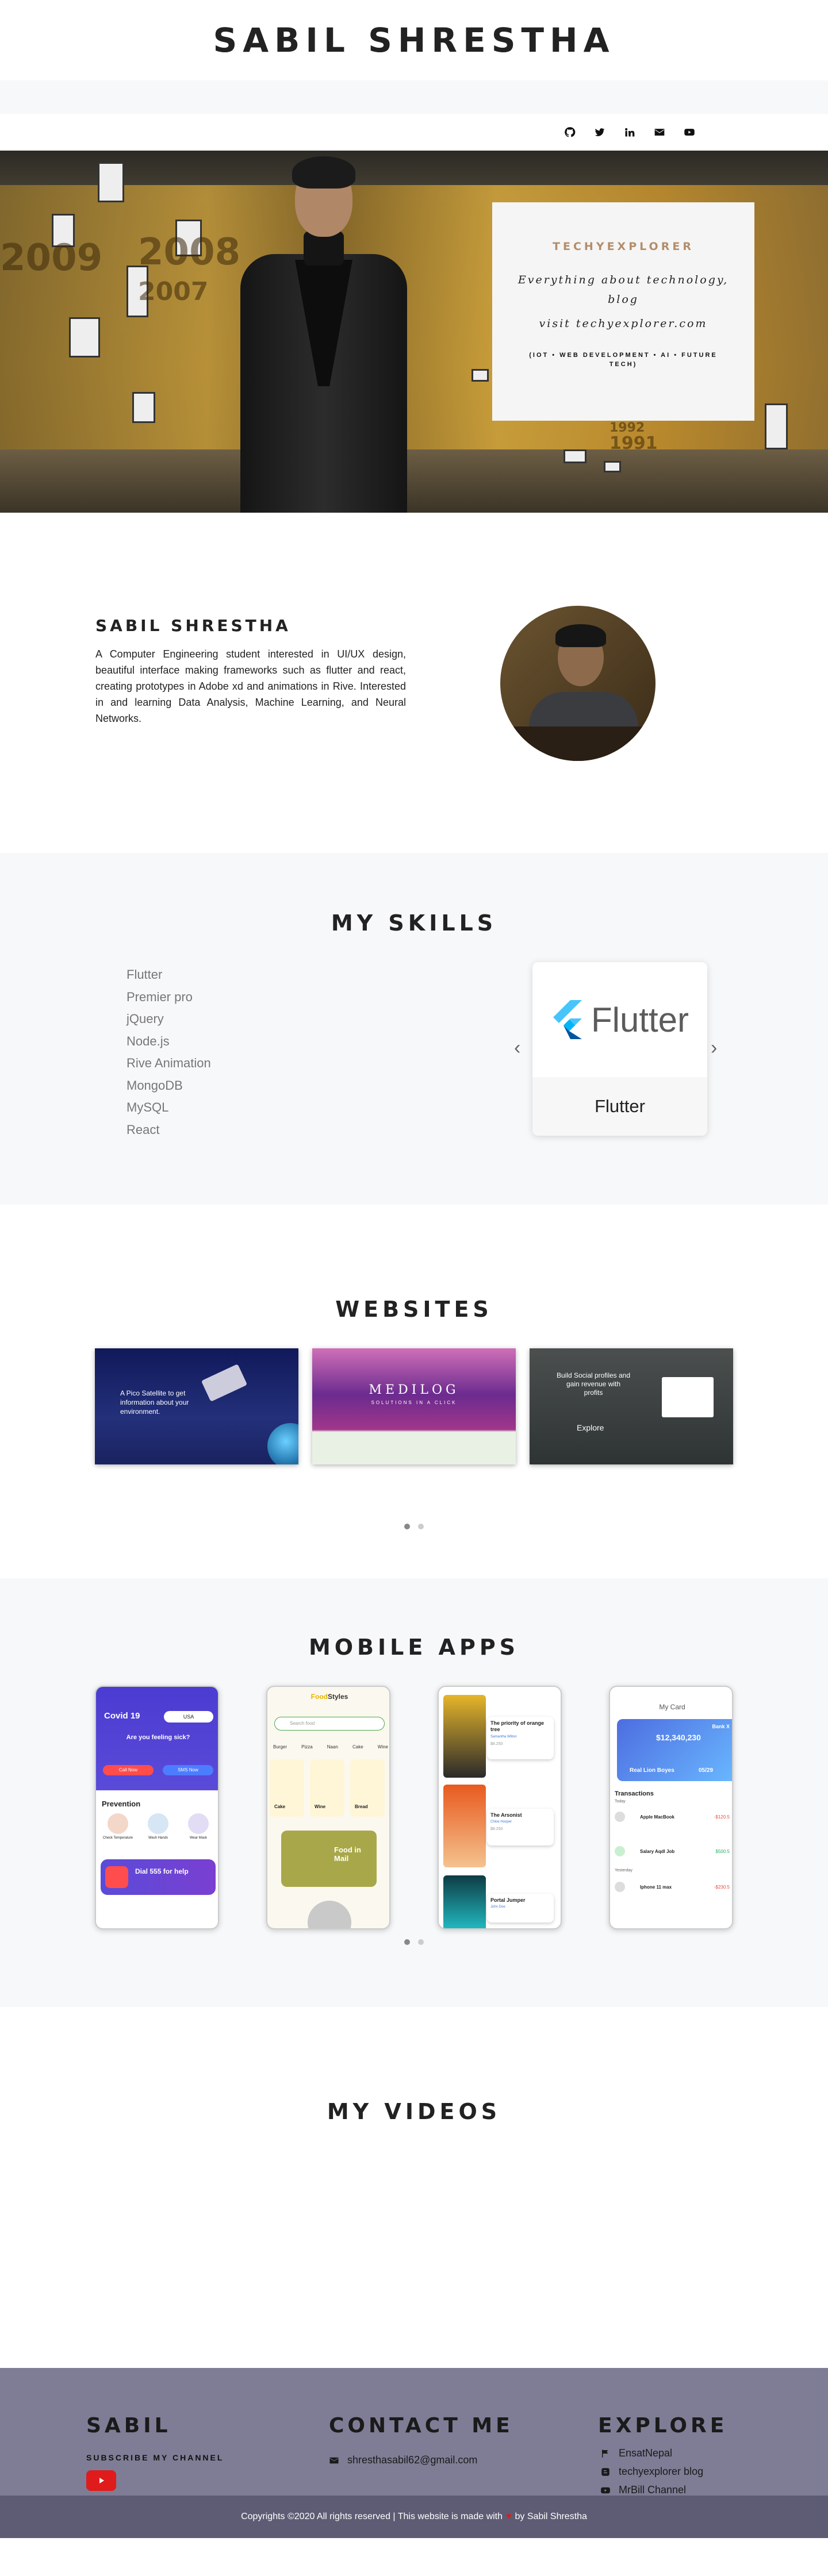 This screenshot has width=828, height=2576. What do you see at coordinates (198, 1838) in the screenshot?
I see `prevention-label: Wear Mask` at bounding box center [198, 1838].